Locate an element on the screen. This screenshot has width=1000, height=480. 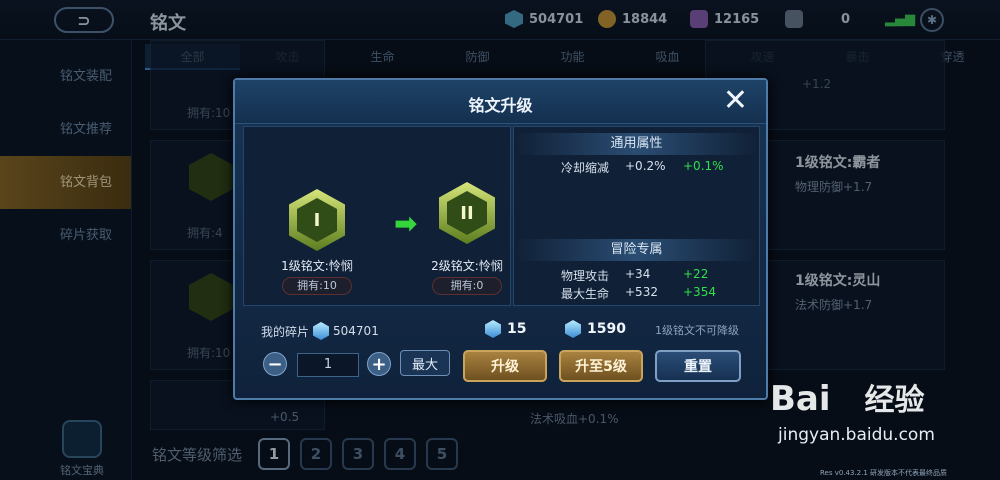
reset-button: 重置 is located at coordinates (698, 366).